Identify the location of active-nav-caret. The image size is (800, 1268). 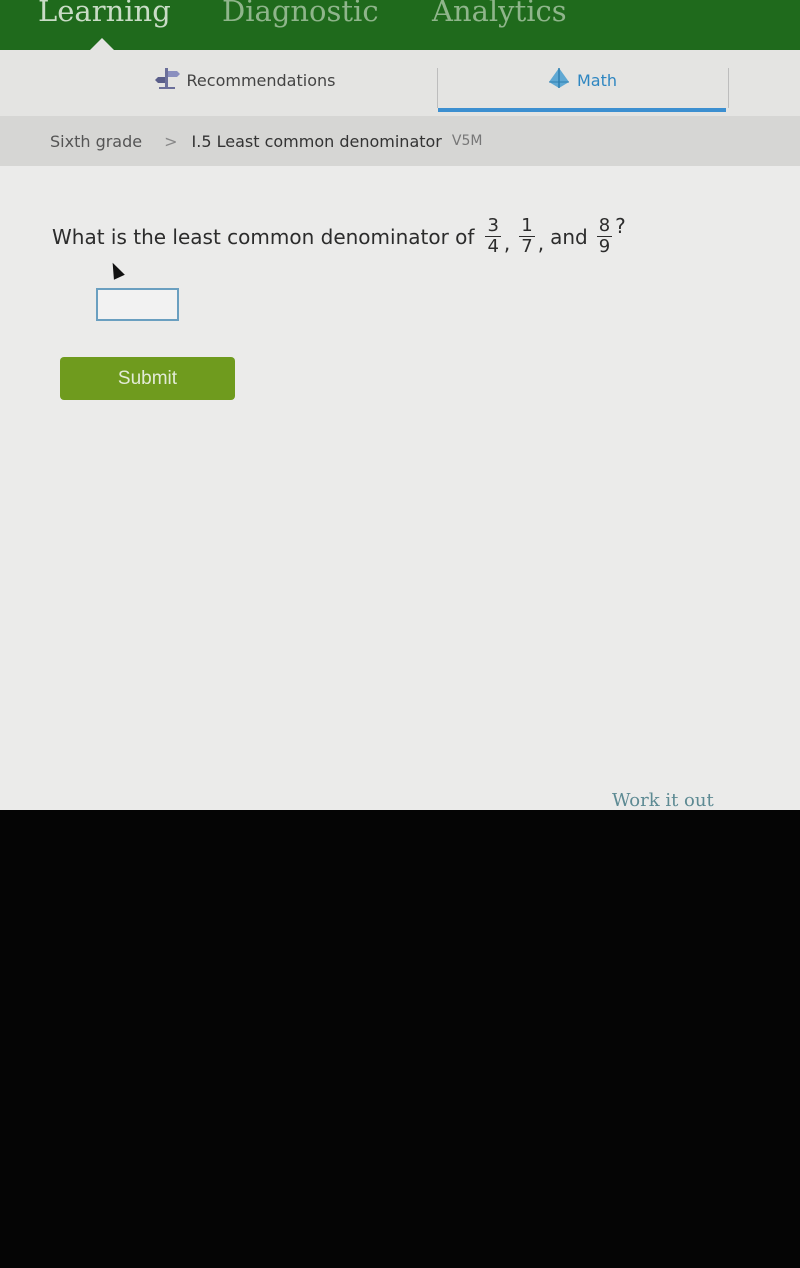
(102, 44).